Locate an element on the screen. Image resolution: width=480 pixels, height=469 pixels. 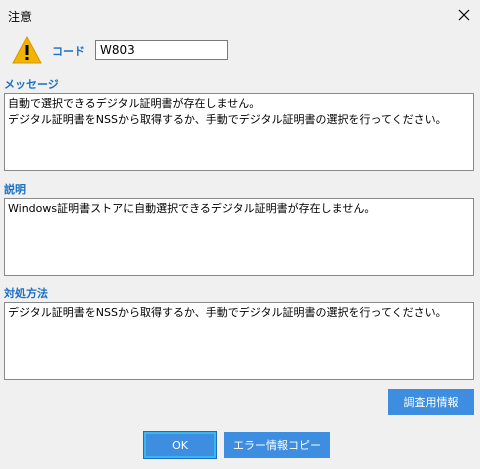
code-field is located at coordinates (161, 50).